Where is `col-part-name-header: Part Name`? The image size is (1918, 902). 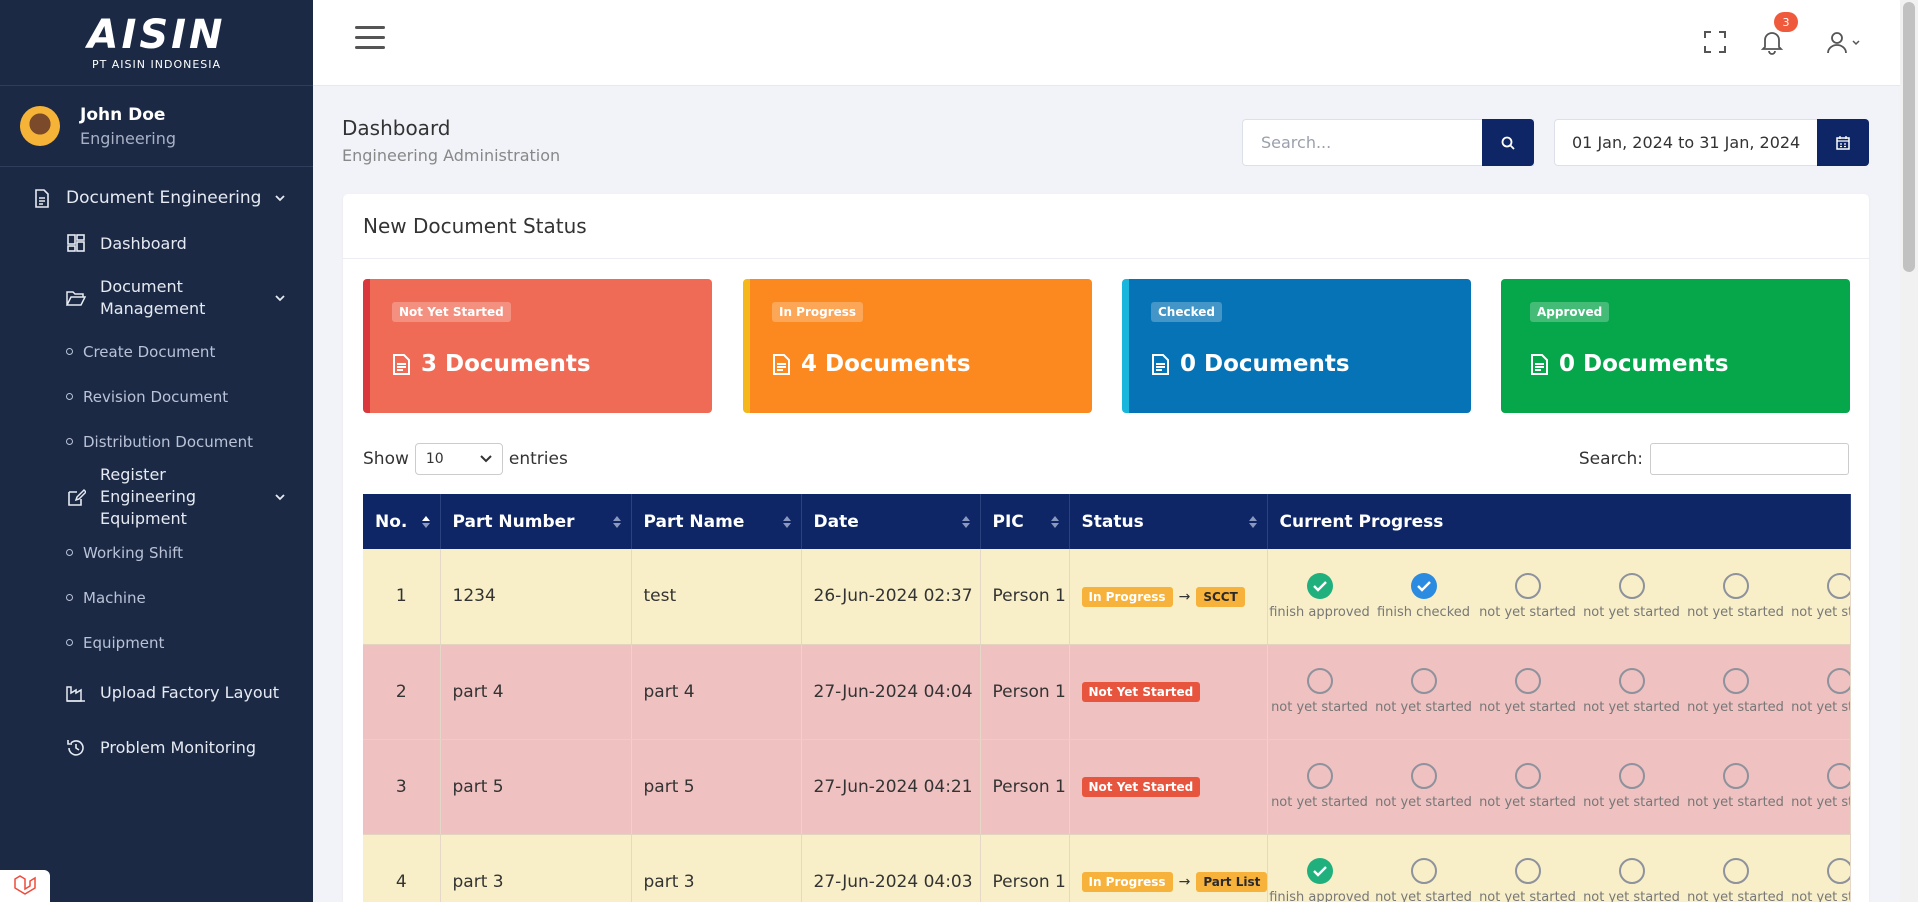 col-part-name-header: Part Name is located at coordinates (716, 521).